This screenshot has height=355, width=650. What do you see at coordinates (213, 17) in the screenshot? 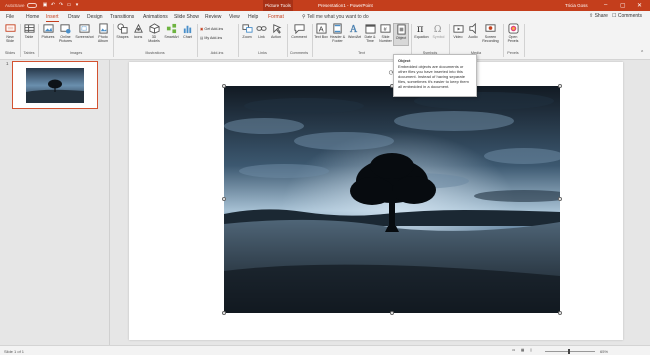
I see `tab-review: Review` at bounding box center [213, 17].